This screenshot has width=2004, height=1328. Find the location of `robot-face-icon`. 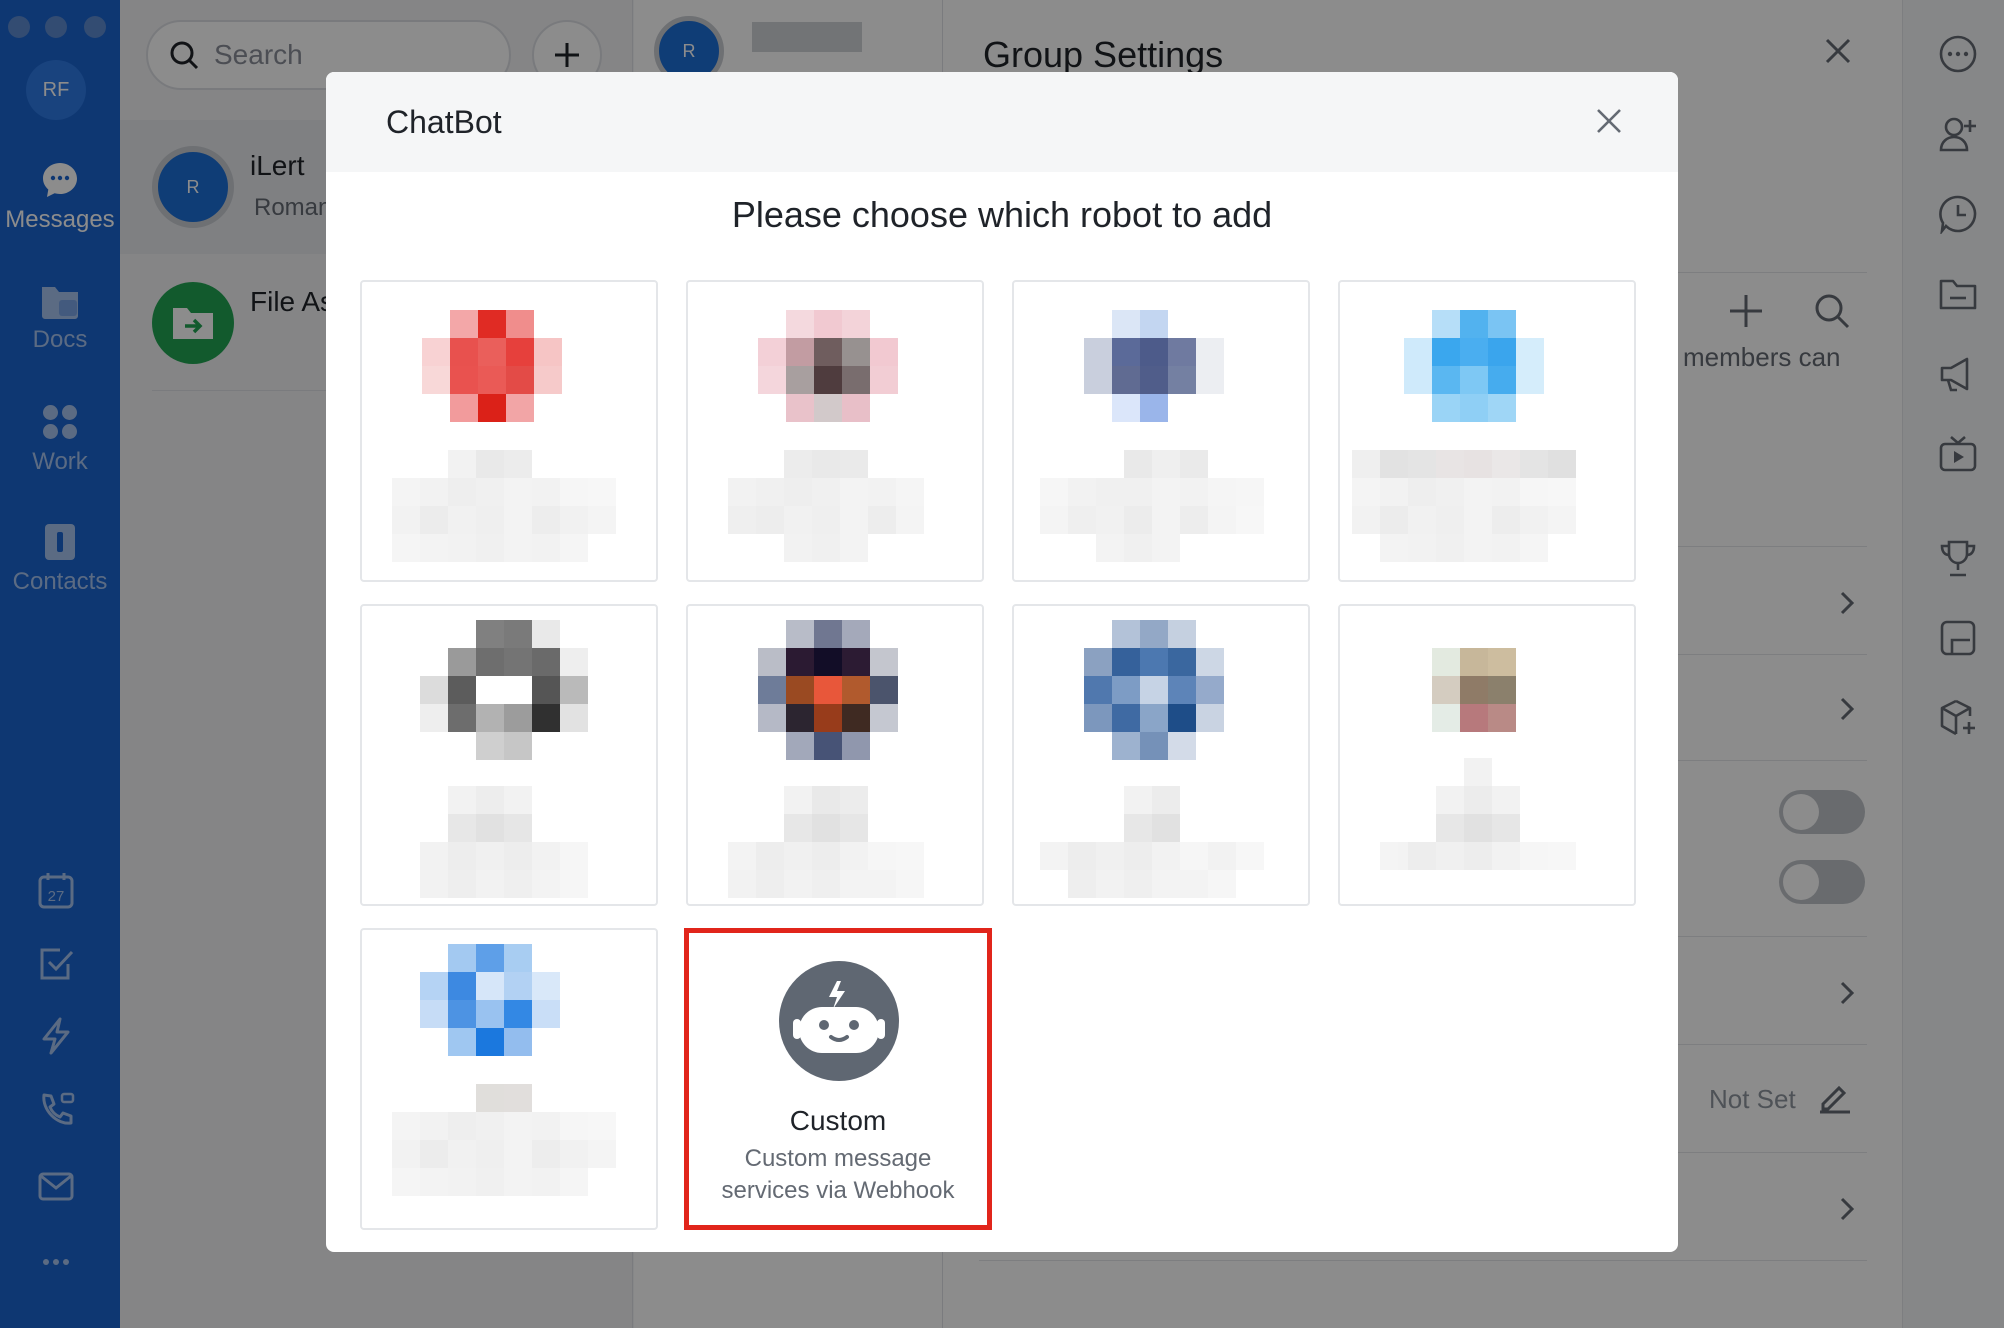

robot-face-icon is located at coordinates (839, 1017).